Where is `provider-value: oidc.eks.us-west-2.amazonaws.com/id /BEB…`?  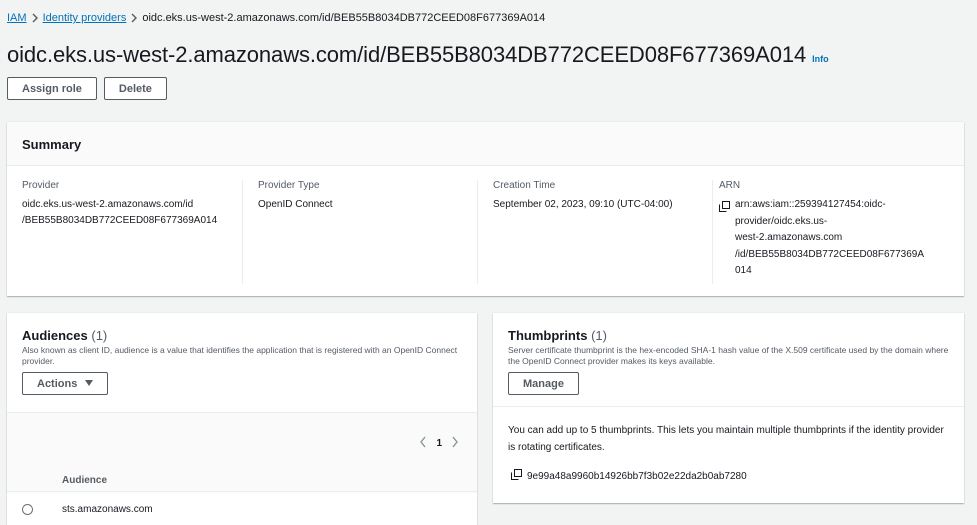
provider-value: oidc.eks.us-west-2.amazonaws.com/id /BEB… is located at coordinates (128, 213).